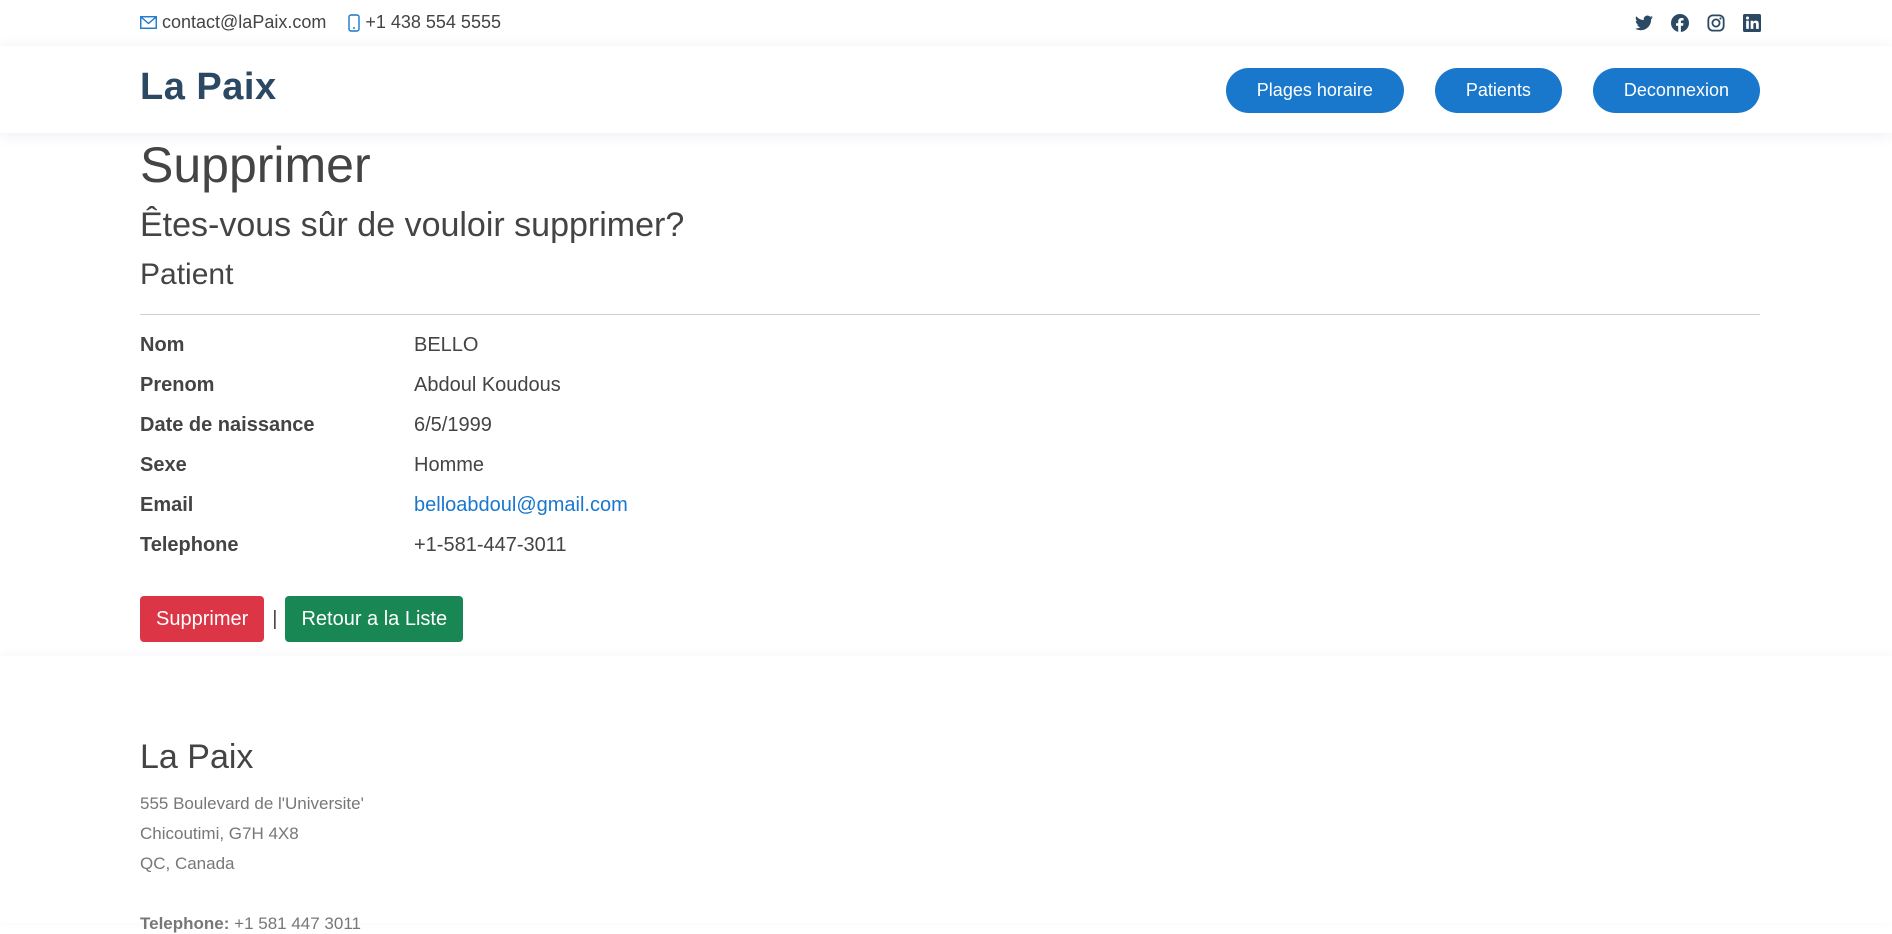 The image size is (1892, 934). Describe the element at coordinates (1644, 23) in the screenshot. I see `twitter-icon` at that location.